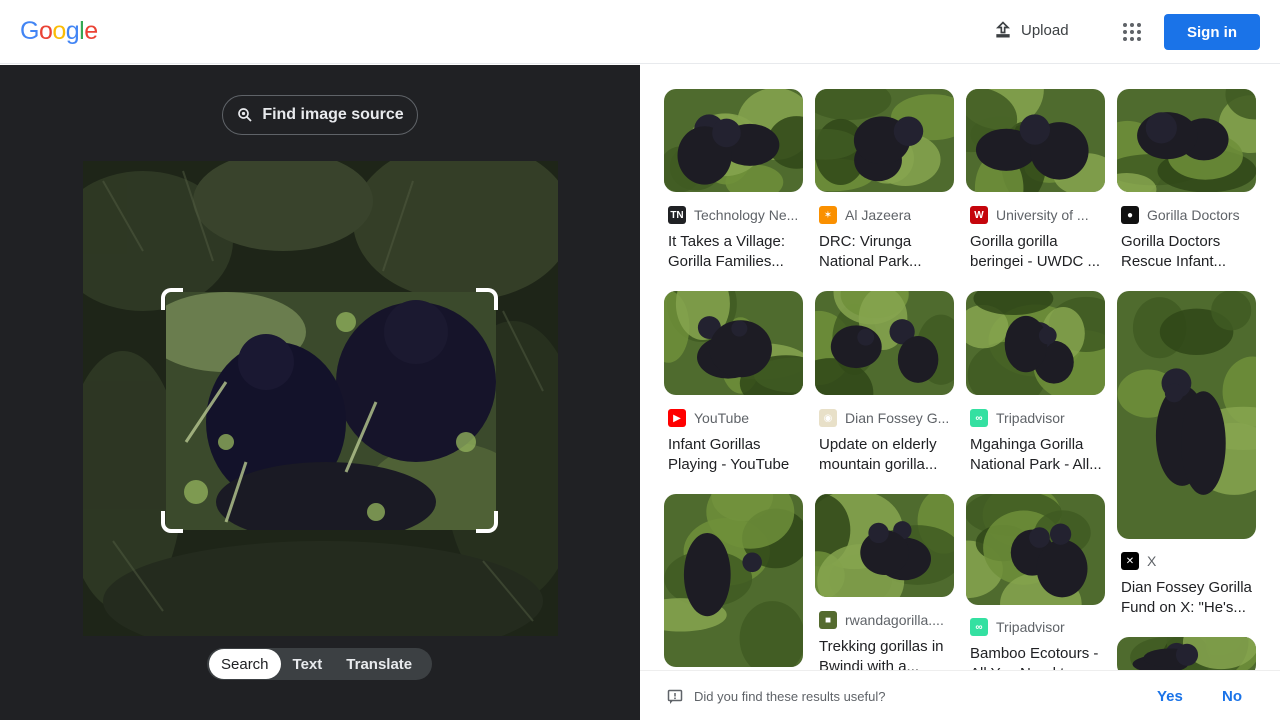  Describe the element at coordinates (790, 696) in the screenshot. I see `feedback-question: Did you find these results useful?` at that location.